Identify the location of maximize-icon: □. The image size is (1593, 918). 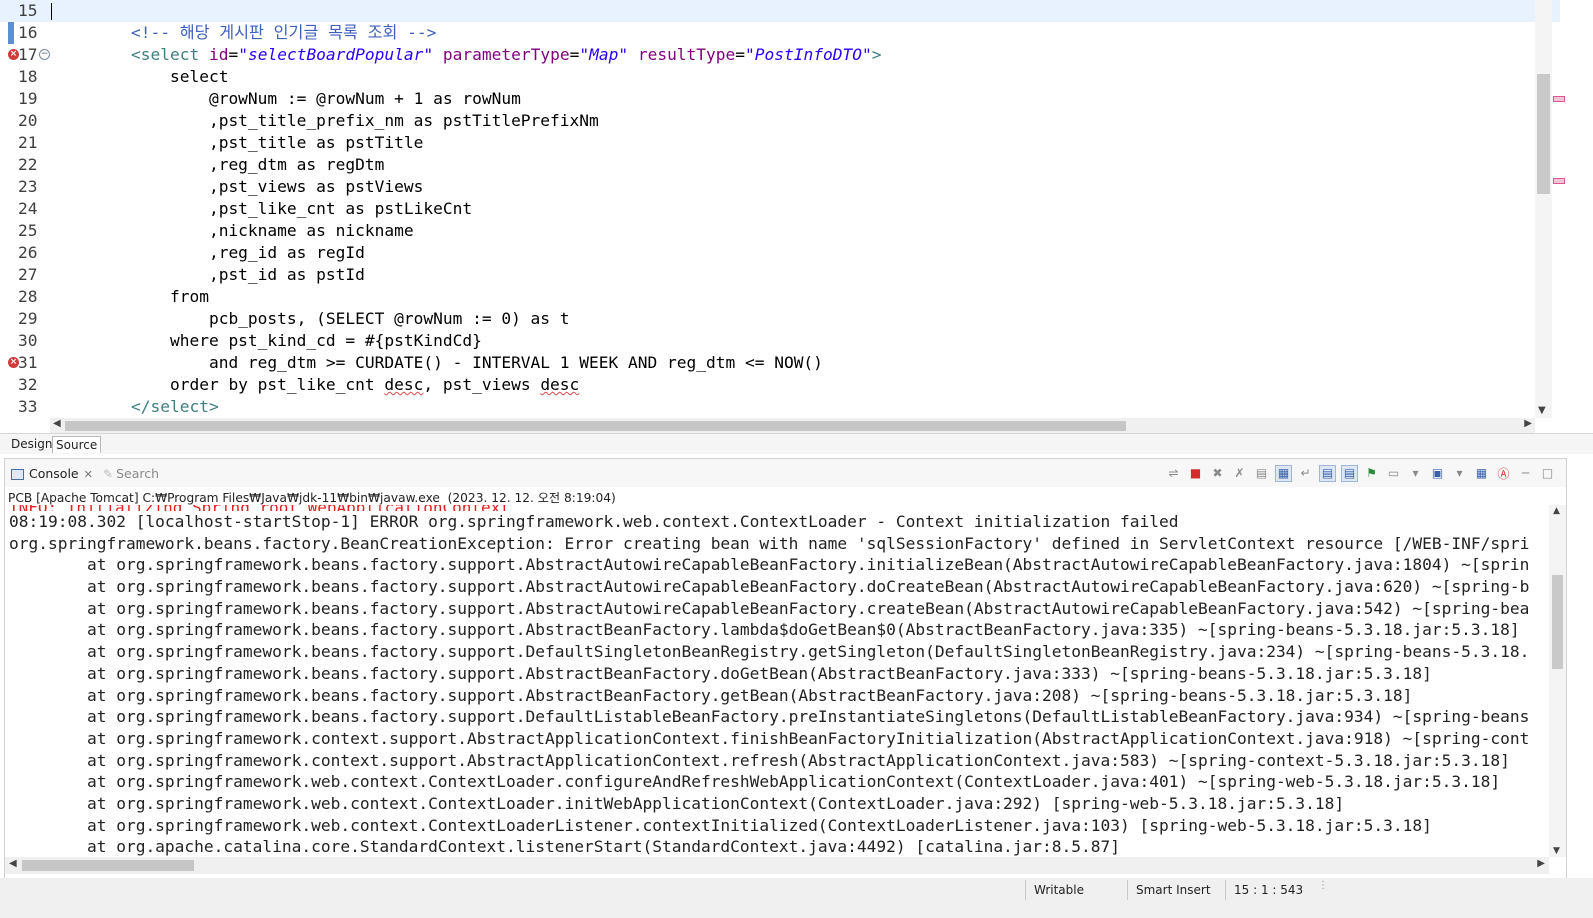
(1547, 473).